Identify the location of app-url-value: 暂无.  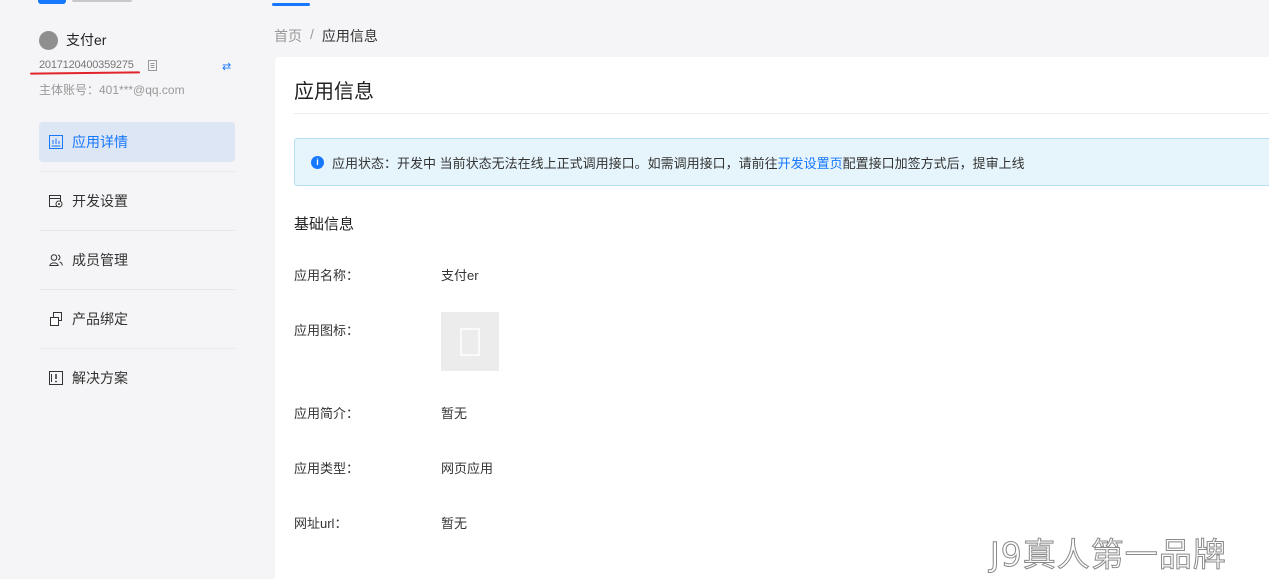
(454, 523).